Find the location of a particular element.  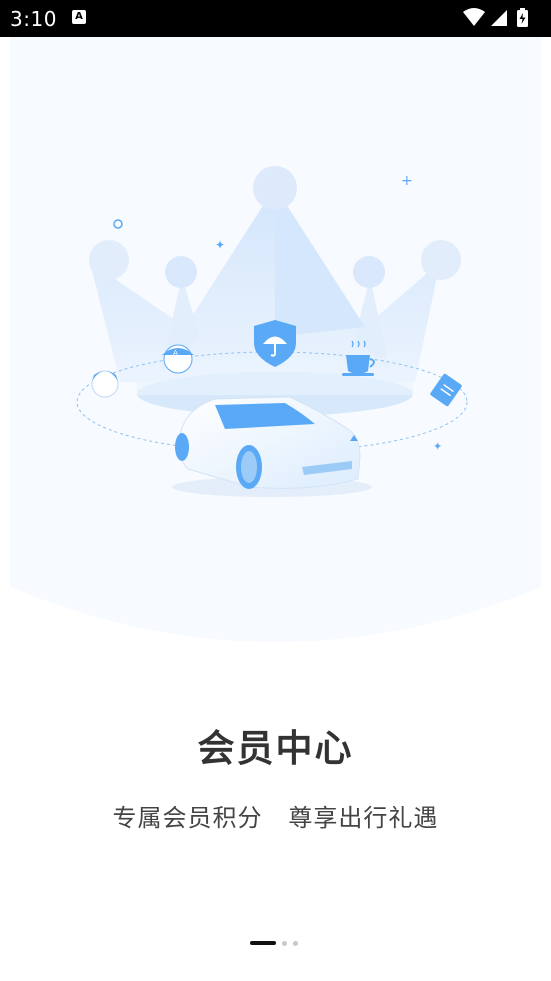

status-icons is located at coordinates (501, 18).